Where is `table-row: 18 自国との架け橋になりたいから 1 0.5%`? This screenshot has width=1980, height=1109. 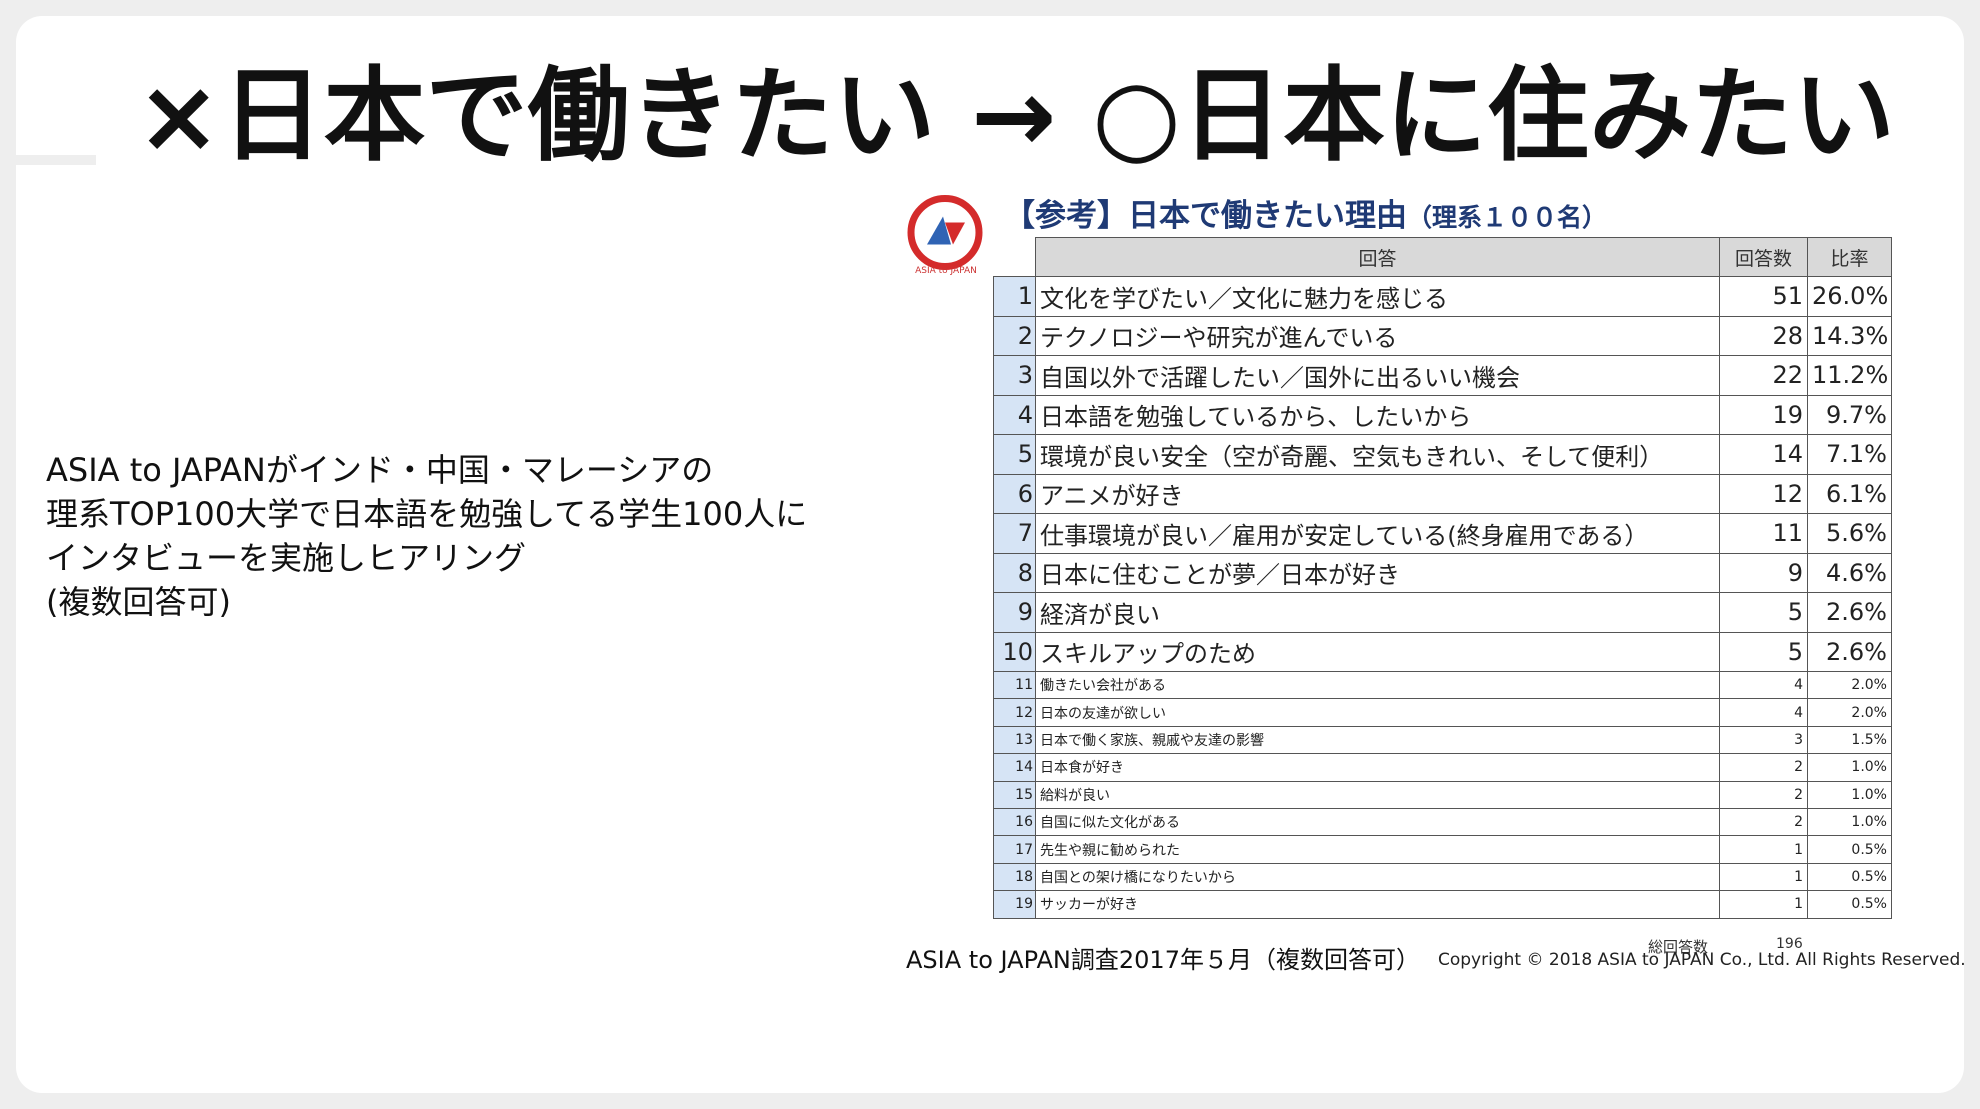 table-row: 18 自国との架け橋になりたいから 1 0.5% is located at coordinates (1442, 877).